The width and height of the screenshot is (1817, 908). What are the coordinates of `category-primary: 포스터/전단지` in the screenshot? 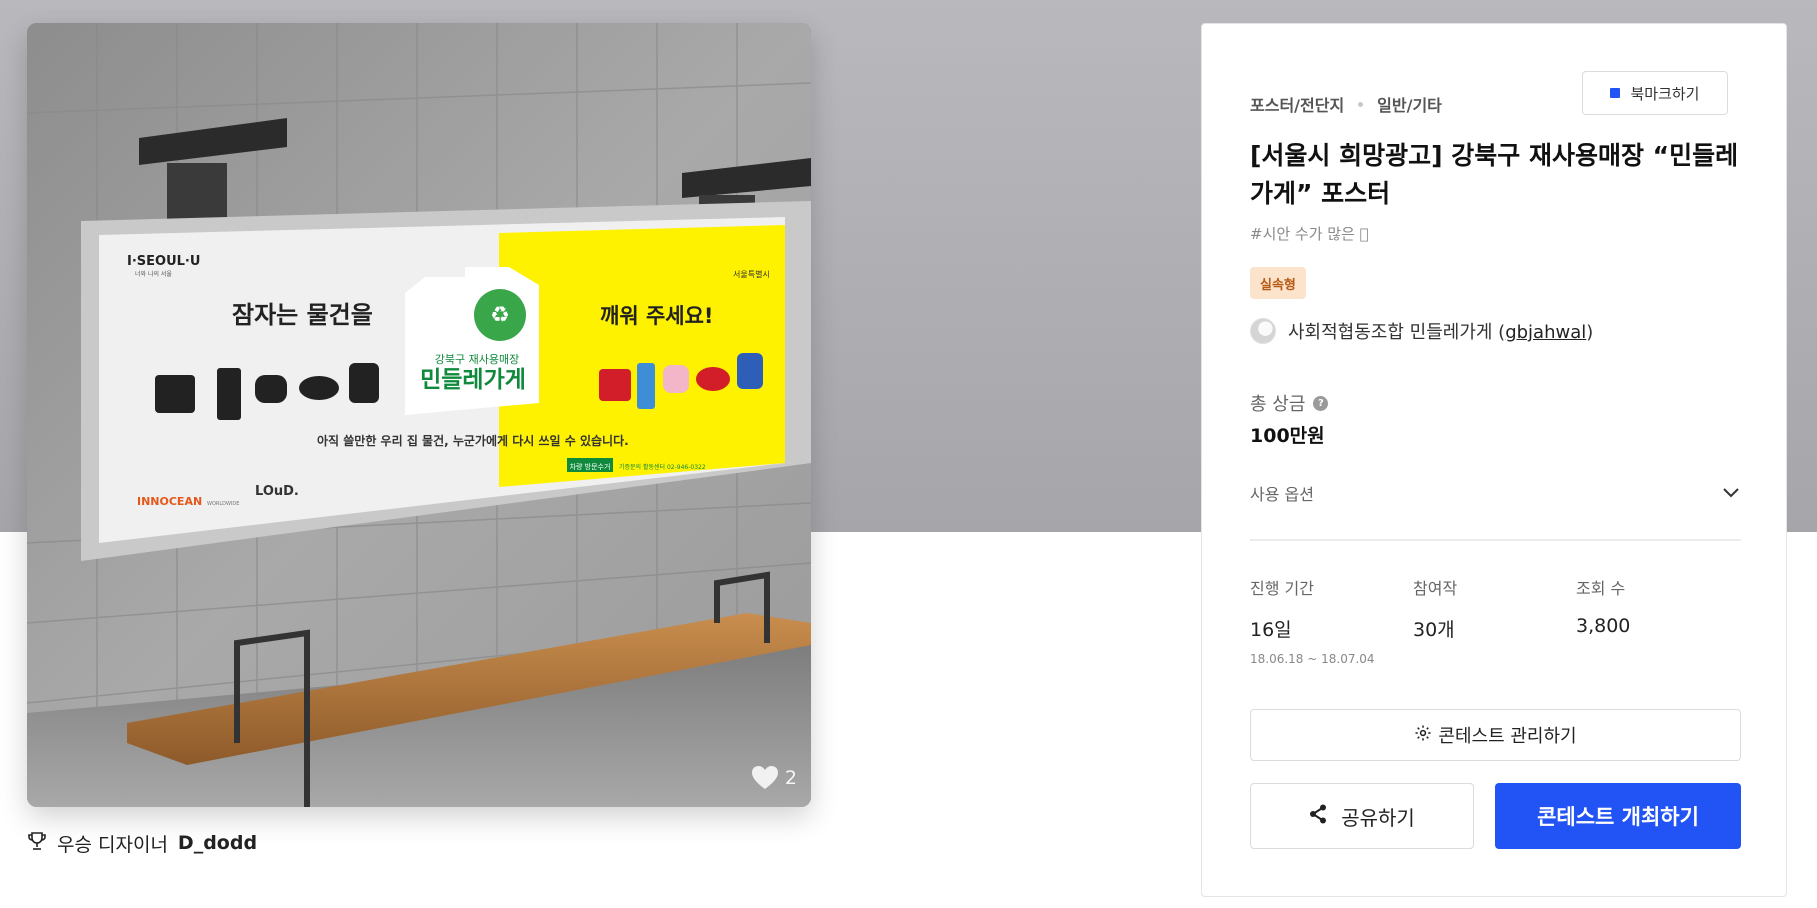 It's located at (1297, 104).